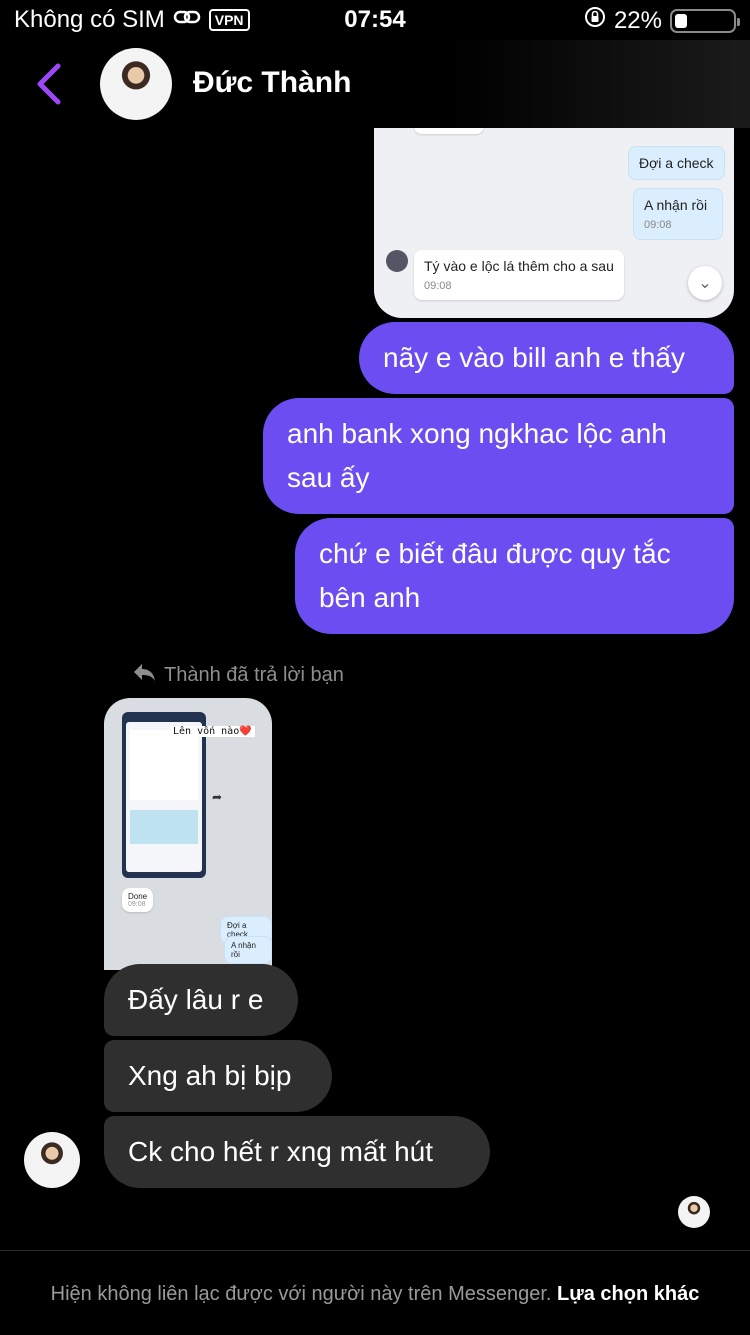 This screenshot has width=750, height=1335. Describe the element at coordinates (297, 1152) in the screenshot. I see `incoming-message: Ck cho hết r xng mất hút` at that location.